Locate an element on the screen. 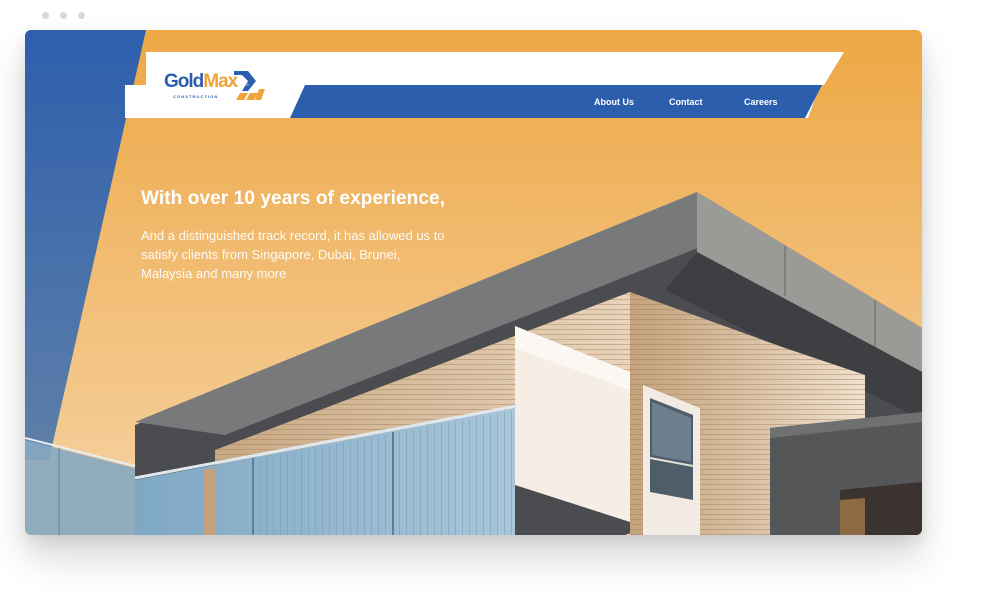 This screenshot has width=987, height=600. logo-tagline: CONSTRUCTION is located at coordinates (196, 96).